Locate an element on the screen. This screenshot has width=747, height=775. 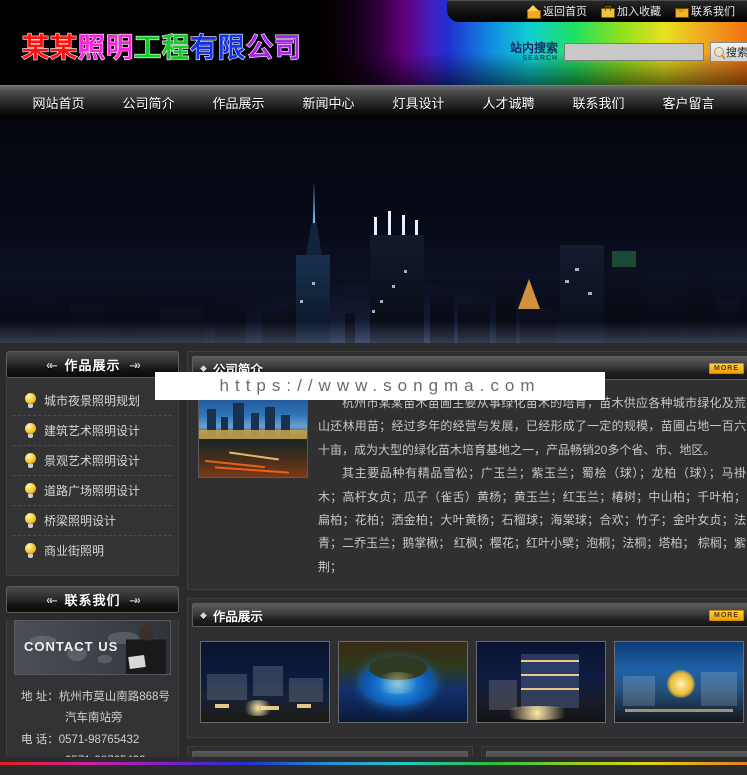
about-image-highway-night is located at coordinates (253, 435).